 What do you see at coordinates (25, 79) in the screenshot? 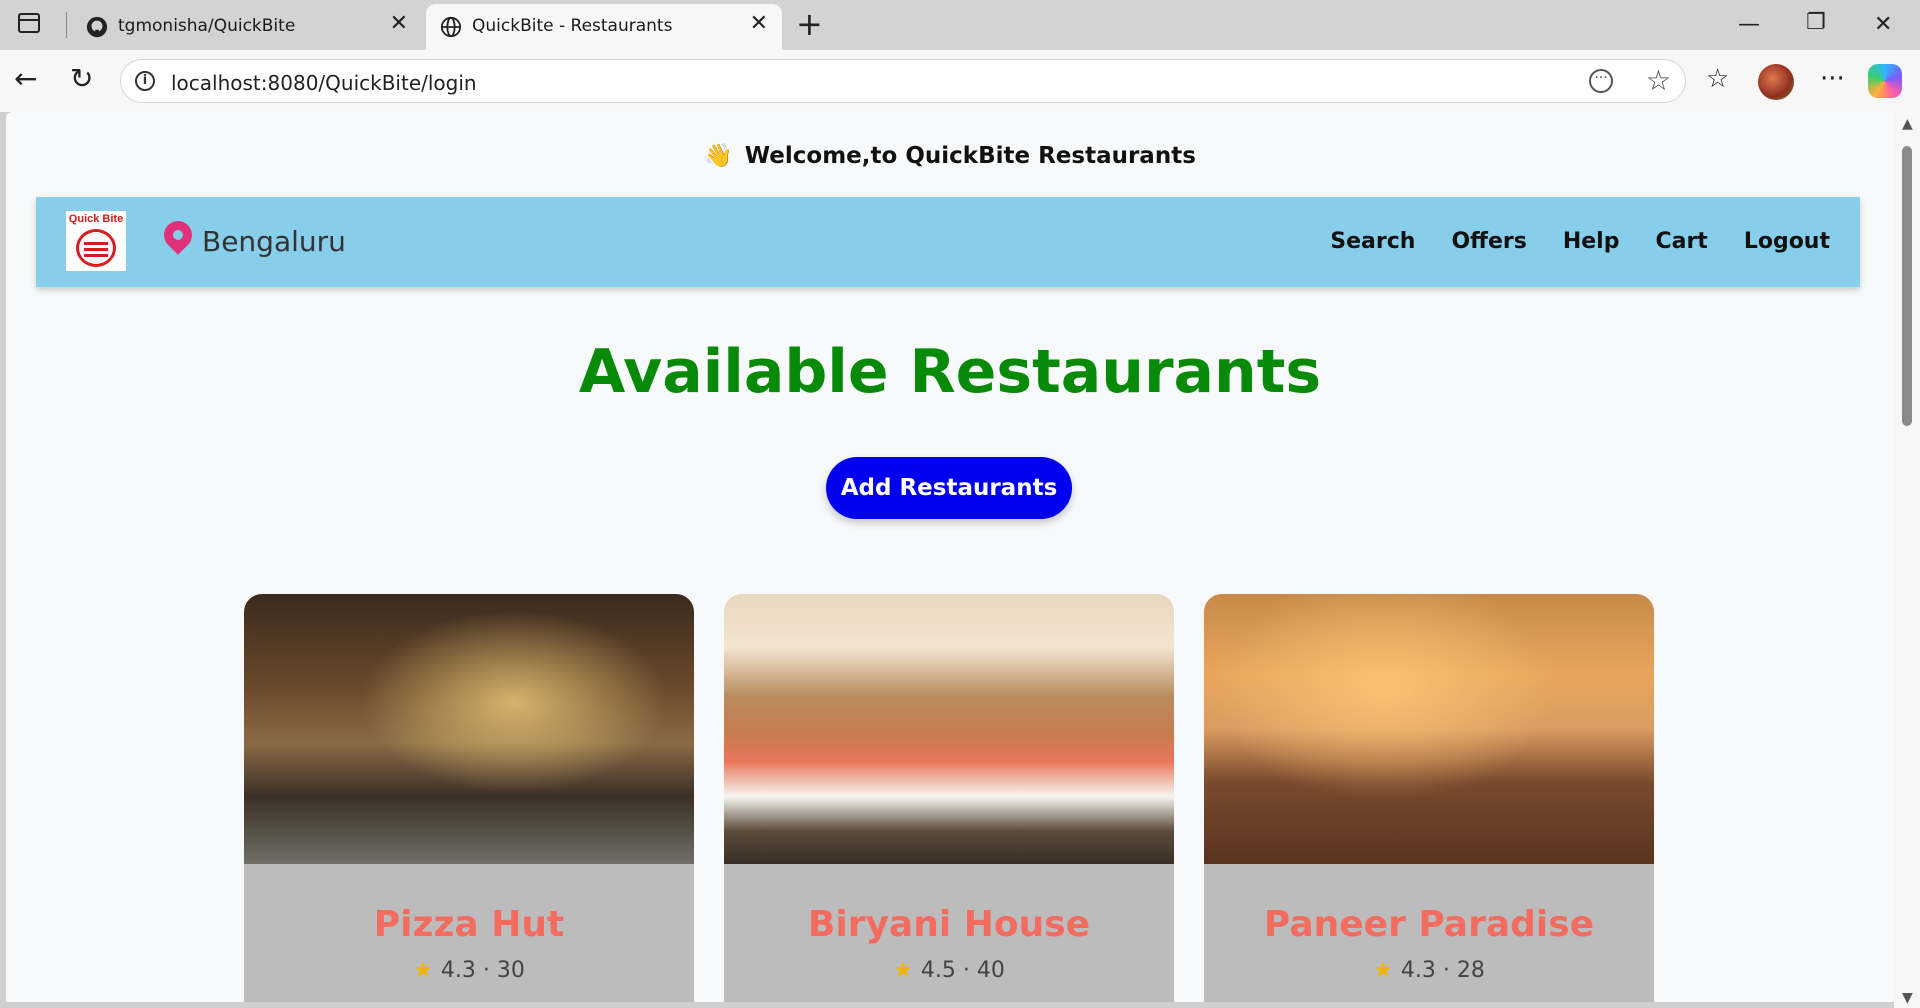
I see `back-icon: ←` at bounding box center [25, 79].